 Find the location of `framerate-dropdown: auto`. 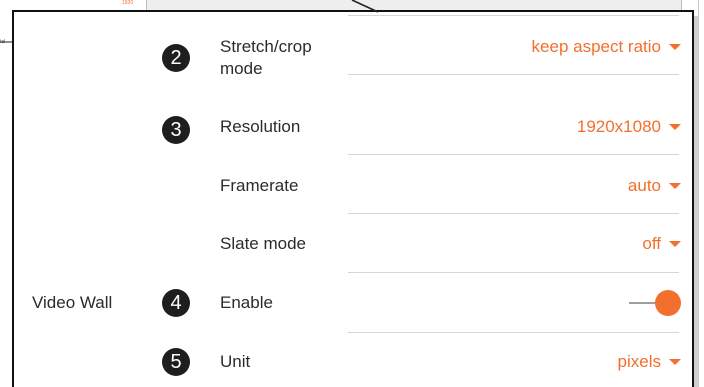

framerate-dropdown: auto is located at coordinates (654, 186).